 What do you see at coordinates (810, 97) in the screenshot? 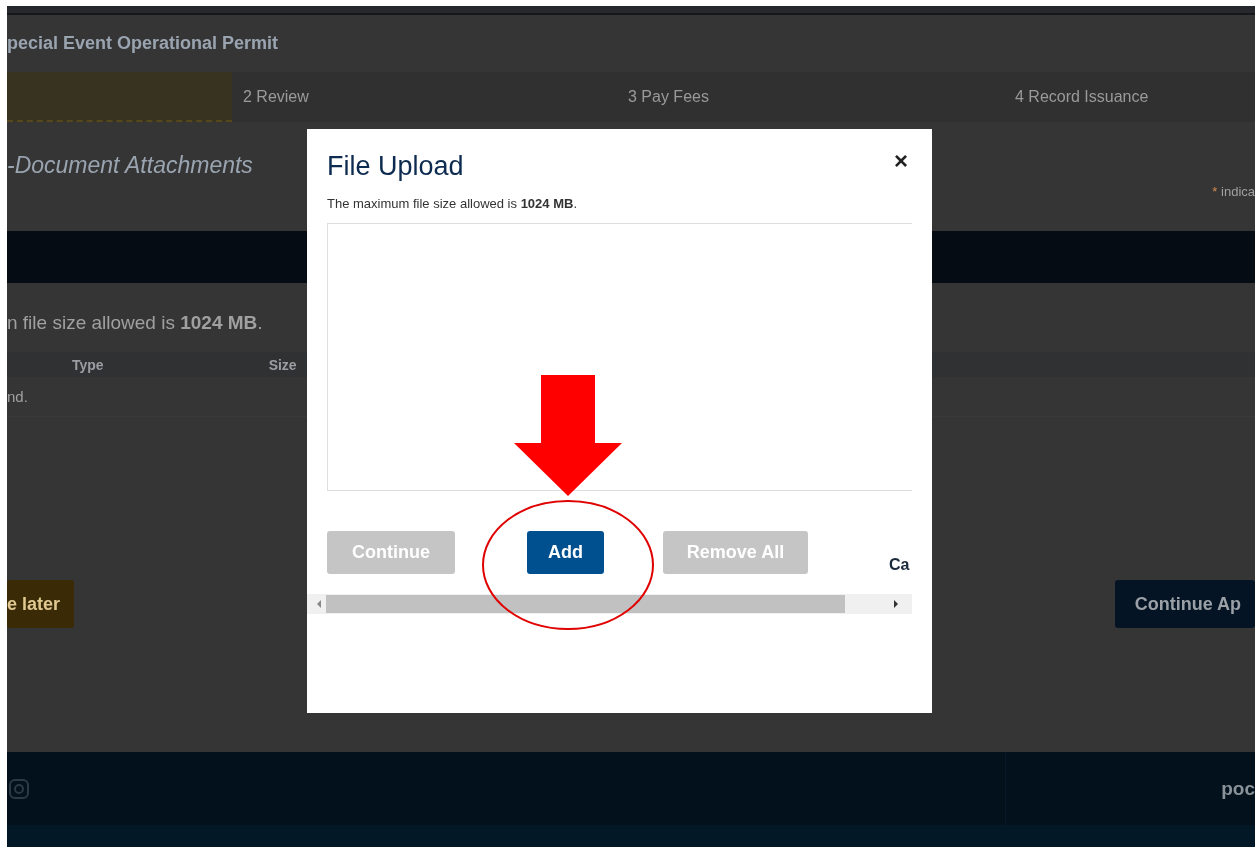
I see `progress-step: 3 Pay Fees` at bounding box center [810, 97].